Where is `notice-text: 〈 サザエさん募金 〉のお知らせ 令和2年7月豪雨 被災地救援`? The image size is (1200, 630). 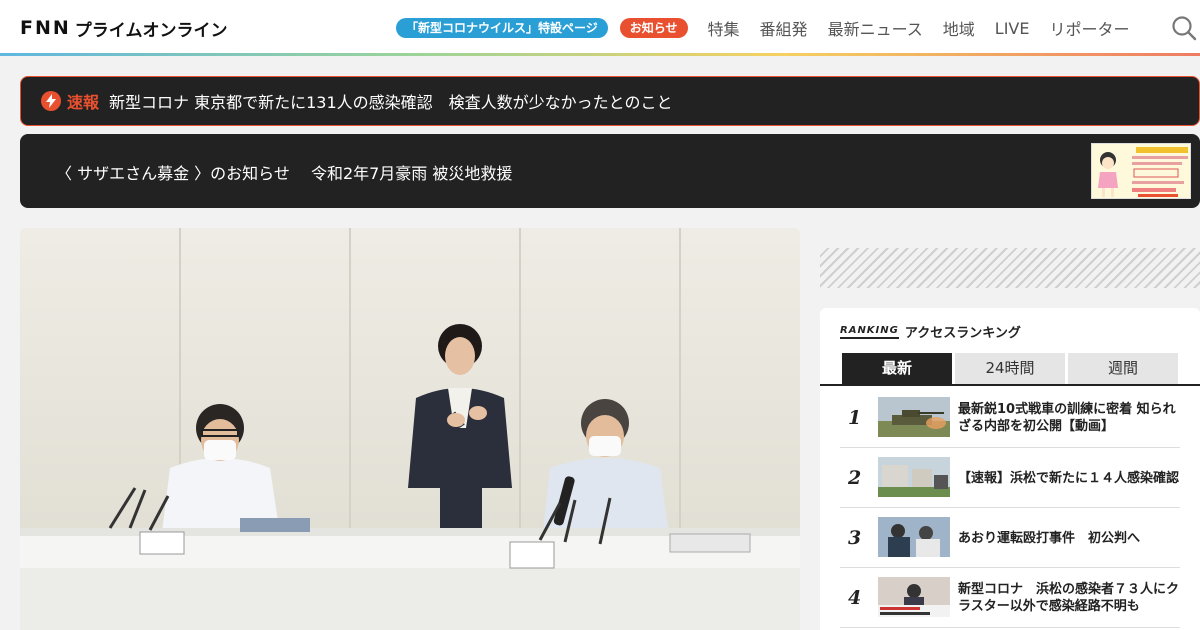
notice-text: 〈 サザエさん募金 〉のお知らせ 令和2年7月豪雨 被災地救援 is located at coordinates (284, 172).